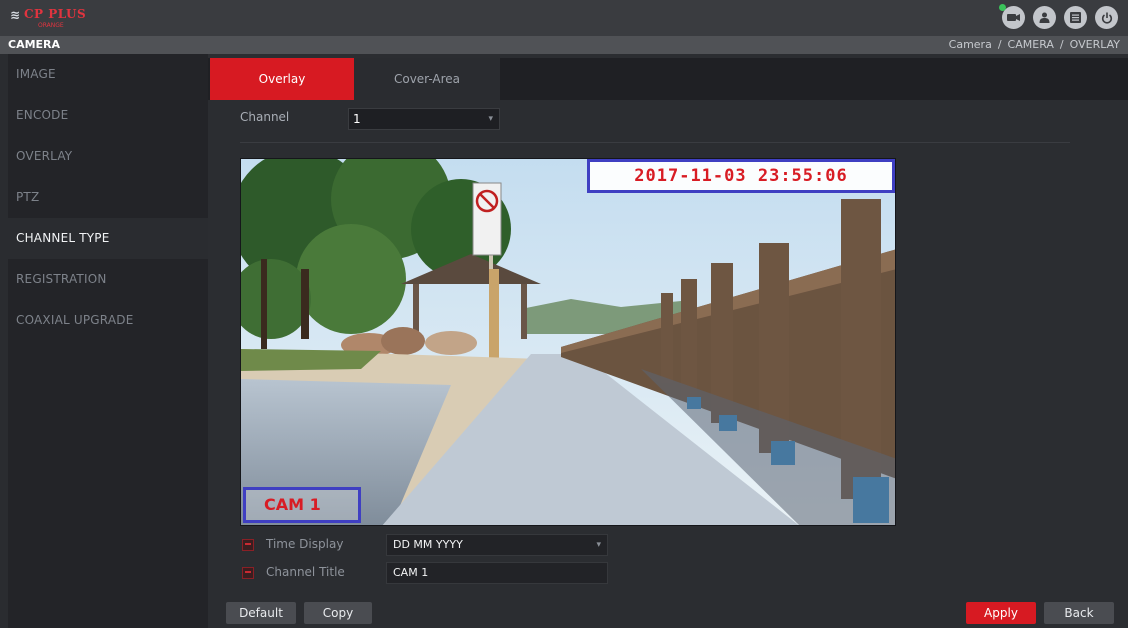 This screenshot has height=628, width=1128. I want to click on channel-value: 1, so click(357, 119).